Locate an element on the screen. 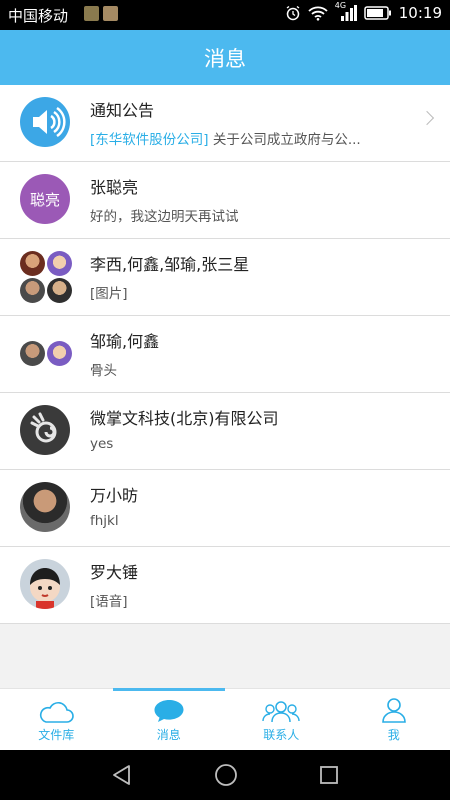 Image resolution: width=450 pixels, height=800 pixels. conversation-item: 万小昉 fhjkl is located at coordinates (225, 508).